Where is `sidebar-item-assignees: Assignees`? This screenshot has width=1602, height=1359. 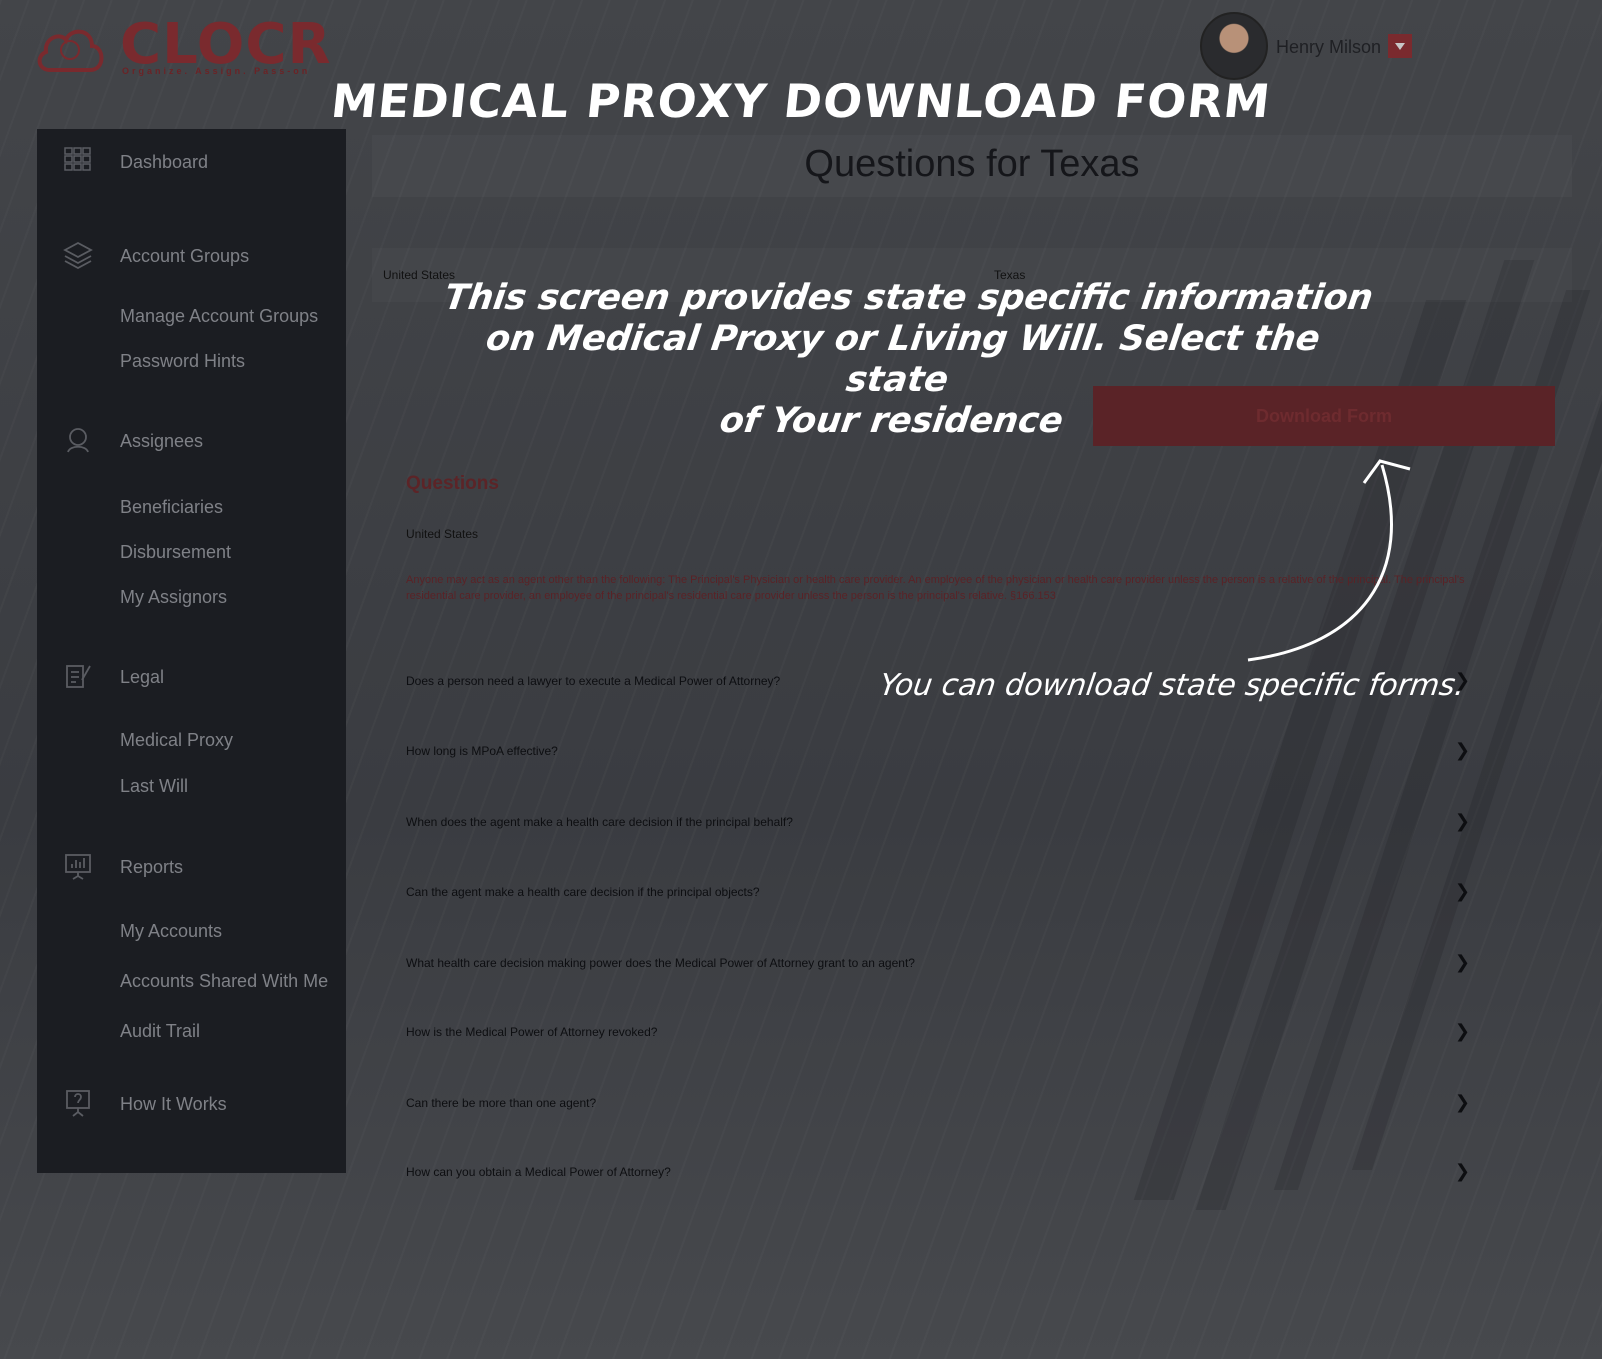 sidebar-item-assignees: Assignees is located at coordinates (191, 441).